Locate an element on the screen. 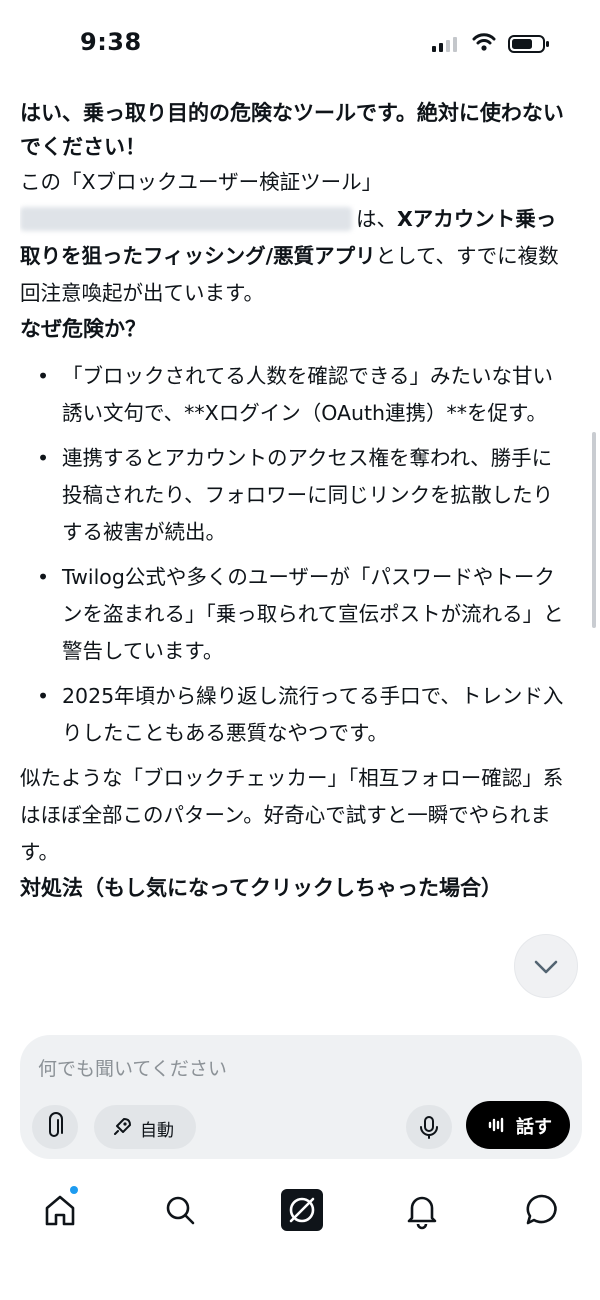 The height and width of the screenshot is (1300, 600). auto-mode-button: 自動 is located at coordinates (145, 1127).